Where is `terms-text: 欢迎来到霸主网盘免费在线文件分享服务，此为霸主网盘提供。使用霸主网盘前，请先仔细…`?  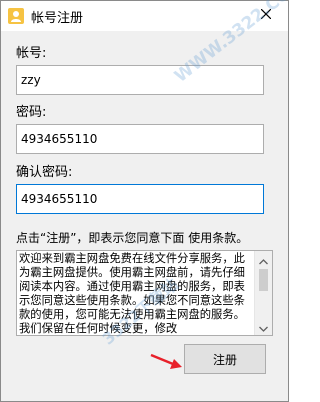
terms-text: 欢迎来到霸主网盘免费在线文件分享服务，此为霸主网盘提供。使用霸主网盘前，请先仔细… is located at coordinates (132, 293).